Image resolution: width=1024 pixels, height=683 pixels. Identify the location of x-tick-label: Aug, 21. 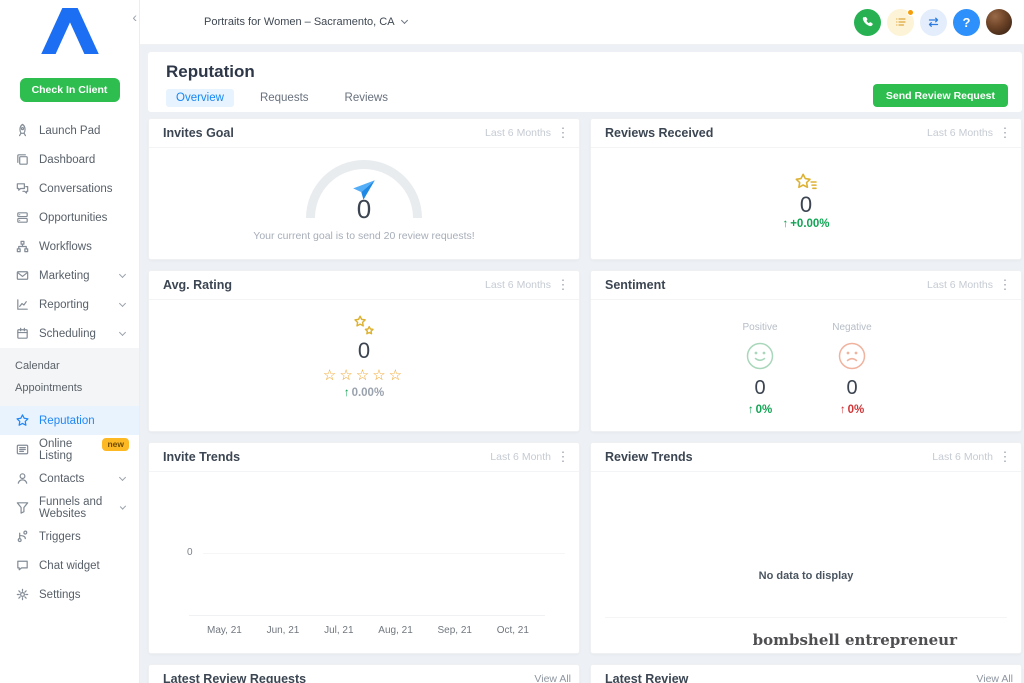
(395, 630).